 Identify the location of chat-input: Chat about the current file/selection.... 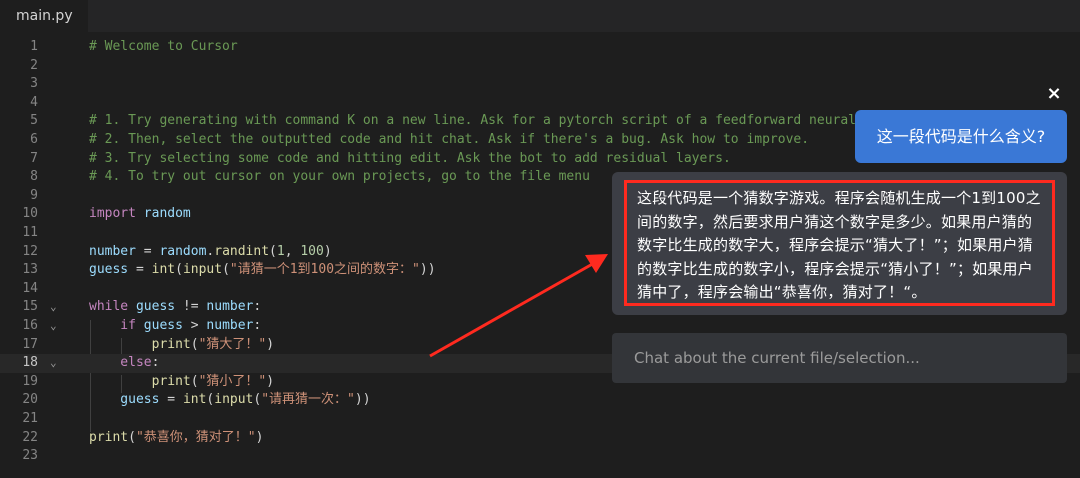
(839, 358).